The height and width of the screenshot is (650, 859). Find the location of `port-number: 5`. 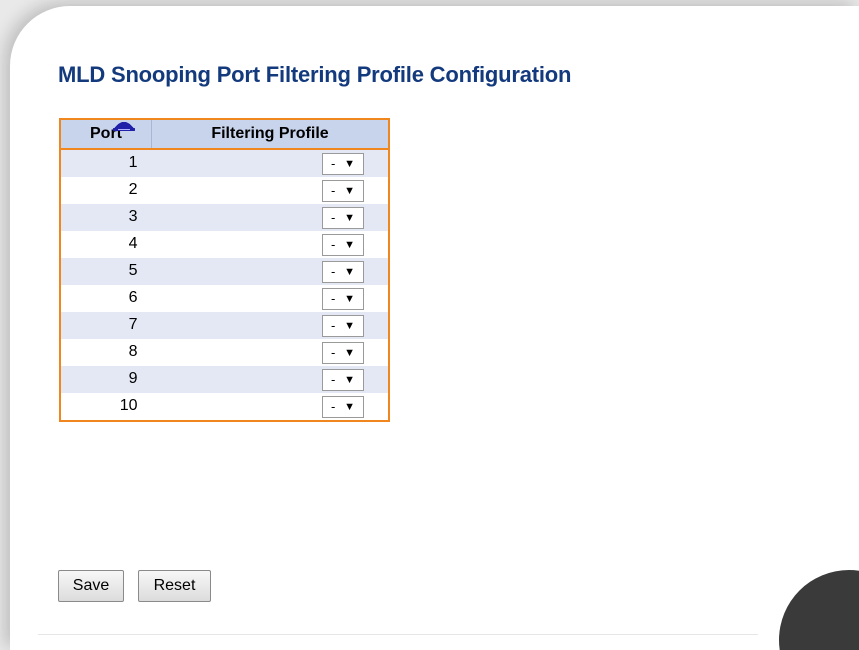

port-number: 5 is located at coordinates (133, 271).